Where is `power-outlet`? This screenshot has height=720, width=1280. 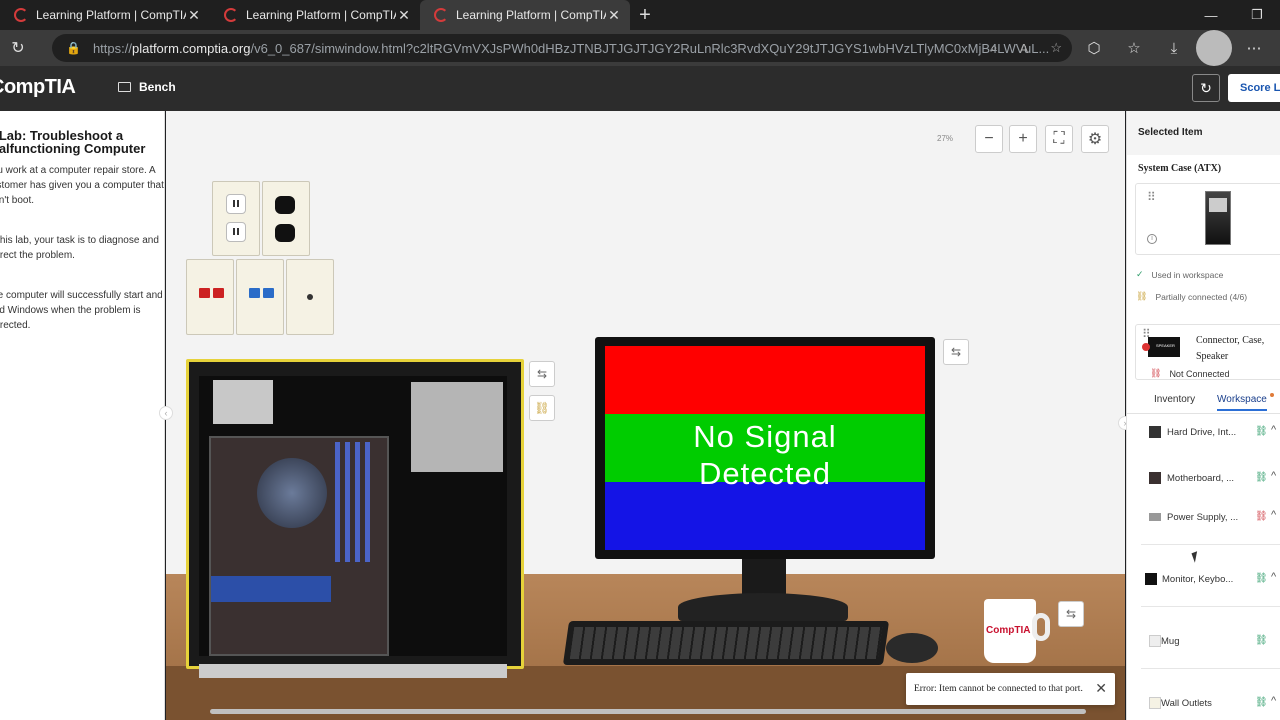 power-outlet is located at coordinates (236, 218).